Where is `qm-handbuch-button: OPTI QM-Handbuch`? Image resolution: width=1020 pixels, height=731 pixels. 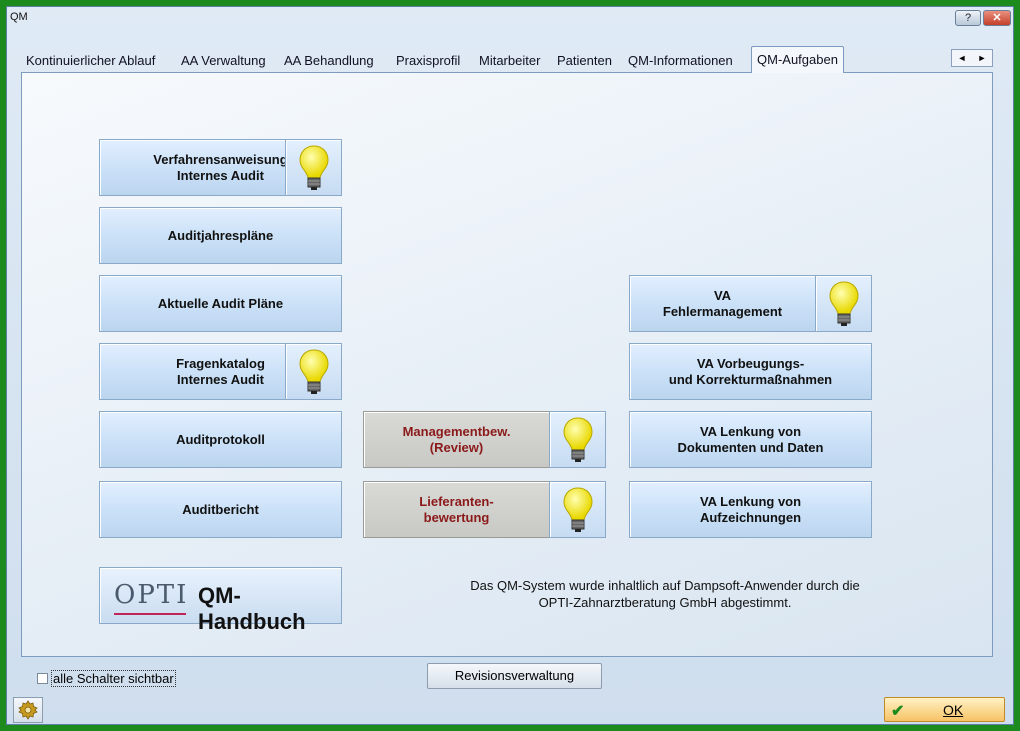
qm-handbuch-button: OPTI QM-Handbuch is located at coordinates (220, 600).